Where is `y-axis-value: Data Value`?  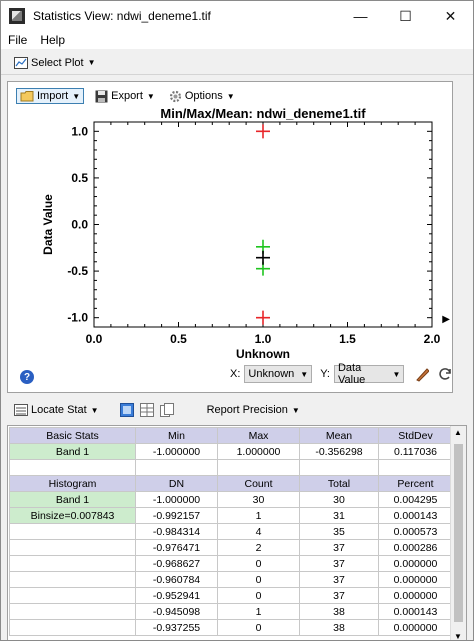 y-axis-value: Data Value is located at coordinates (351, 374).